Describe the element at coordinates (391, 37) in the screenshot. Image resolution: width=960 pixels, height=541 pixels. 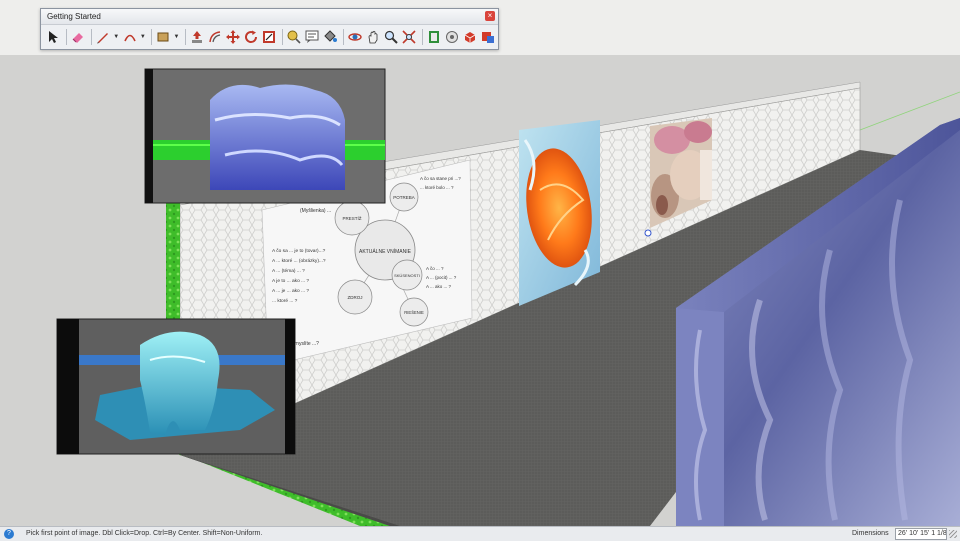
I see `zoom-icon` at that location.